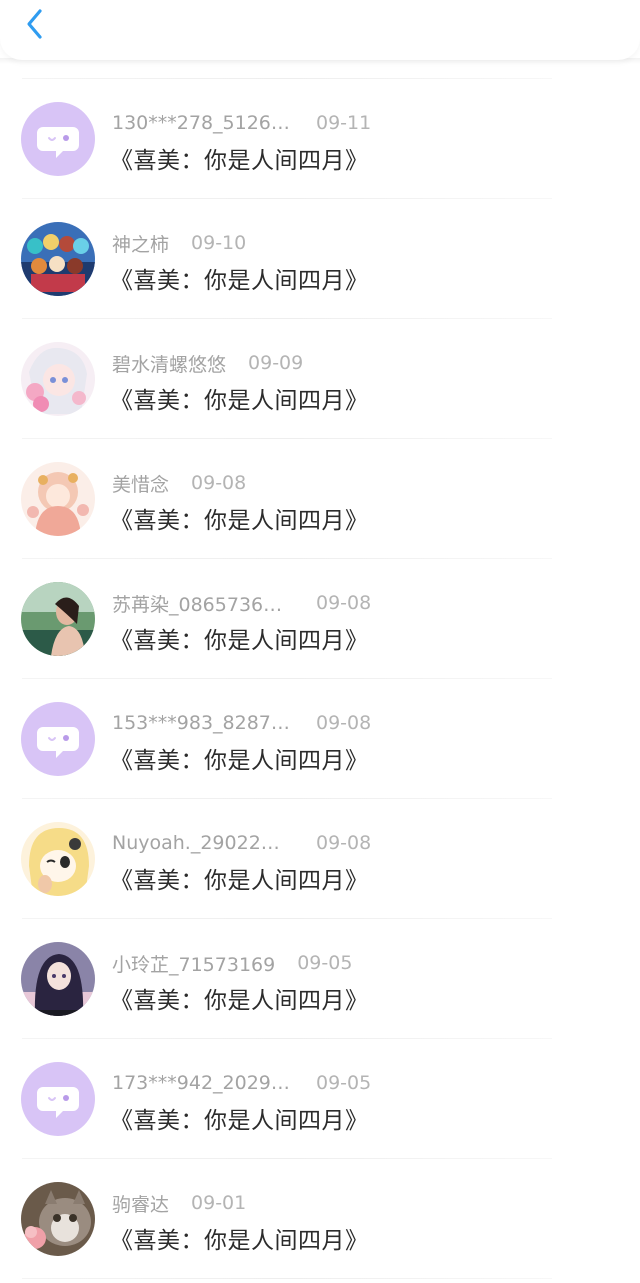  Describe the element at coordinates (58, 379) in the screenshot. I see `anime-girl-pink-avatar` at that location.